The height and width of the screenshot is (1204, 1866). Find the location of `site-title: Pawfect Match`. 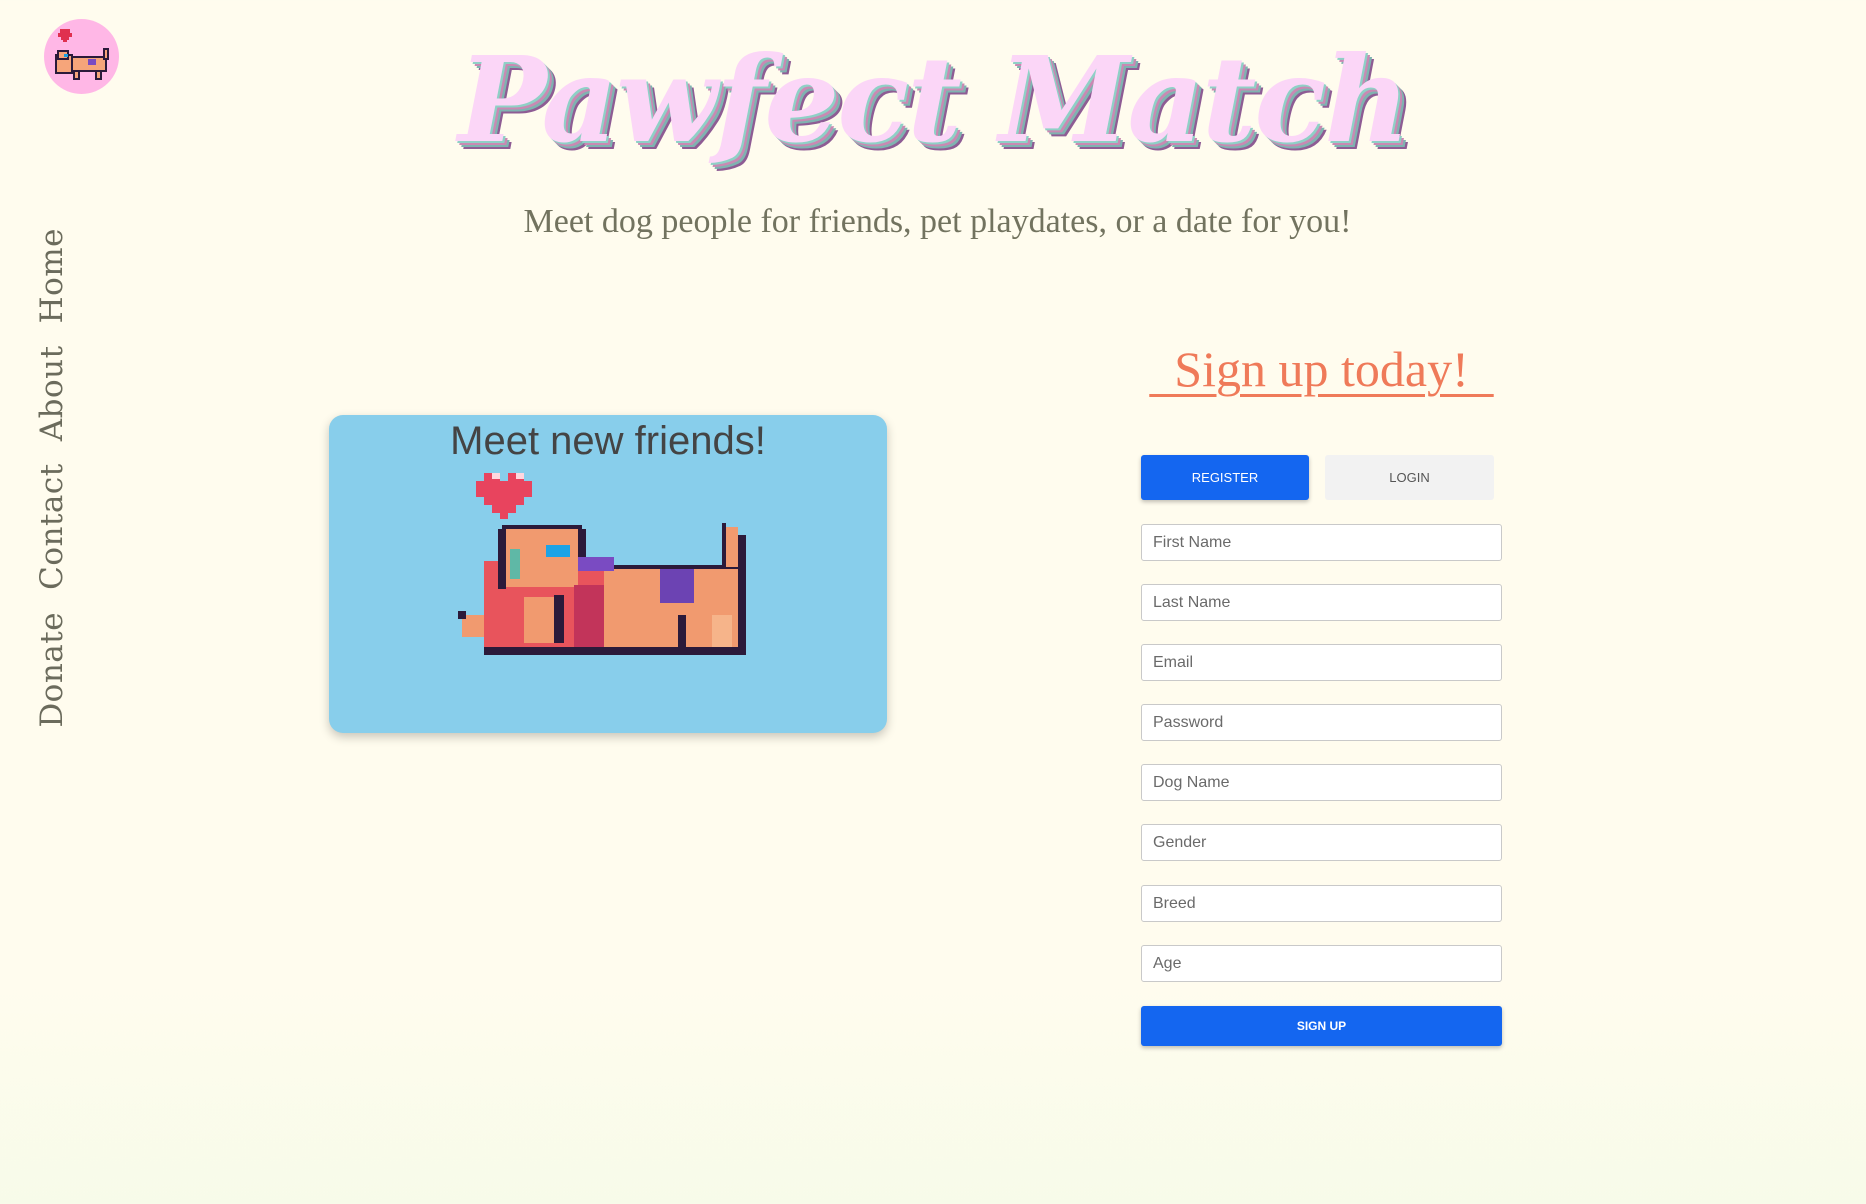

site-title: Pawfect Match is located at coordinates (933, 99).